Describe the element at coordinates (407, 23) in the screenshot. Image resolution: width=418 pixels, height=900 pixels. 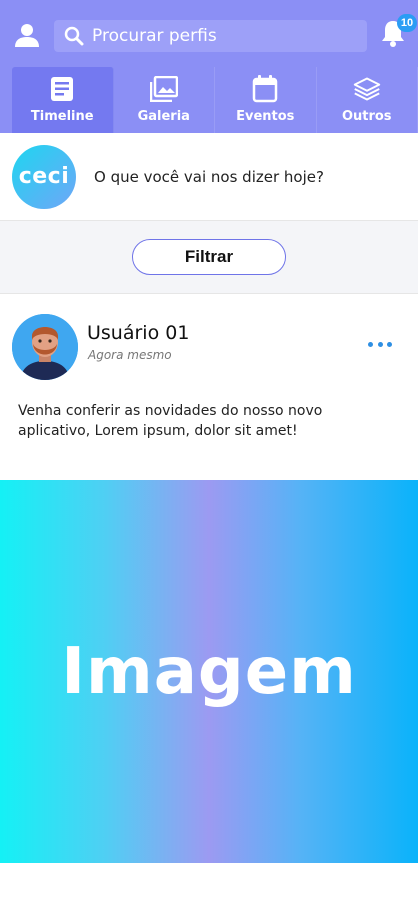
I see `notification-badge: 10` at that location.